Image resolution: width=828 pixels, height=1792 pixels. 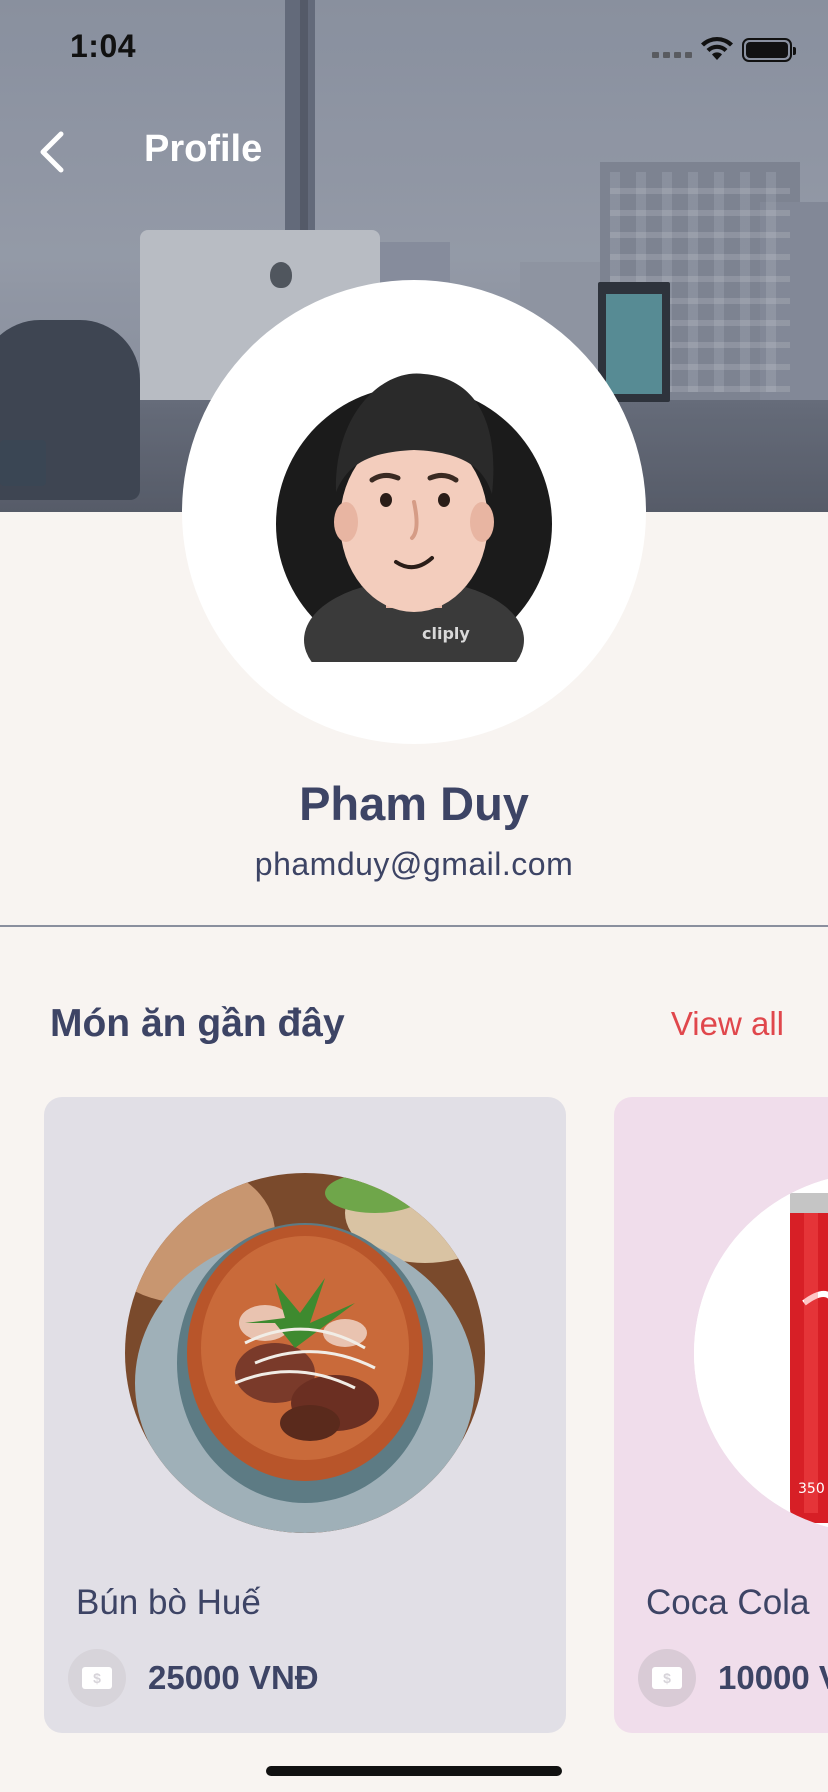 I want to click on page-title: Profile, so click(x=203, y=149).